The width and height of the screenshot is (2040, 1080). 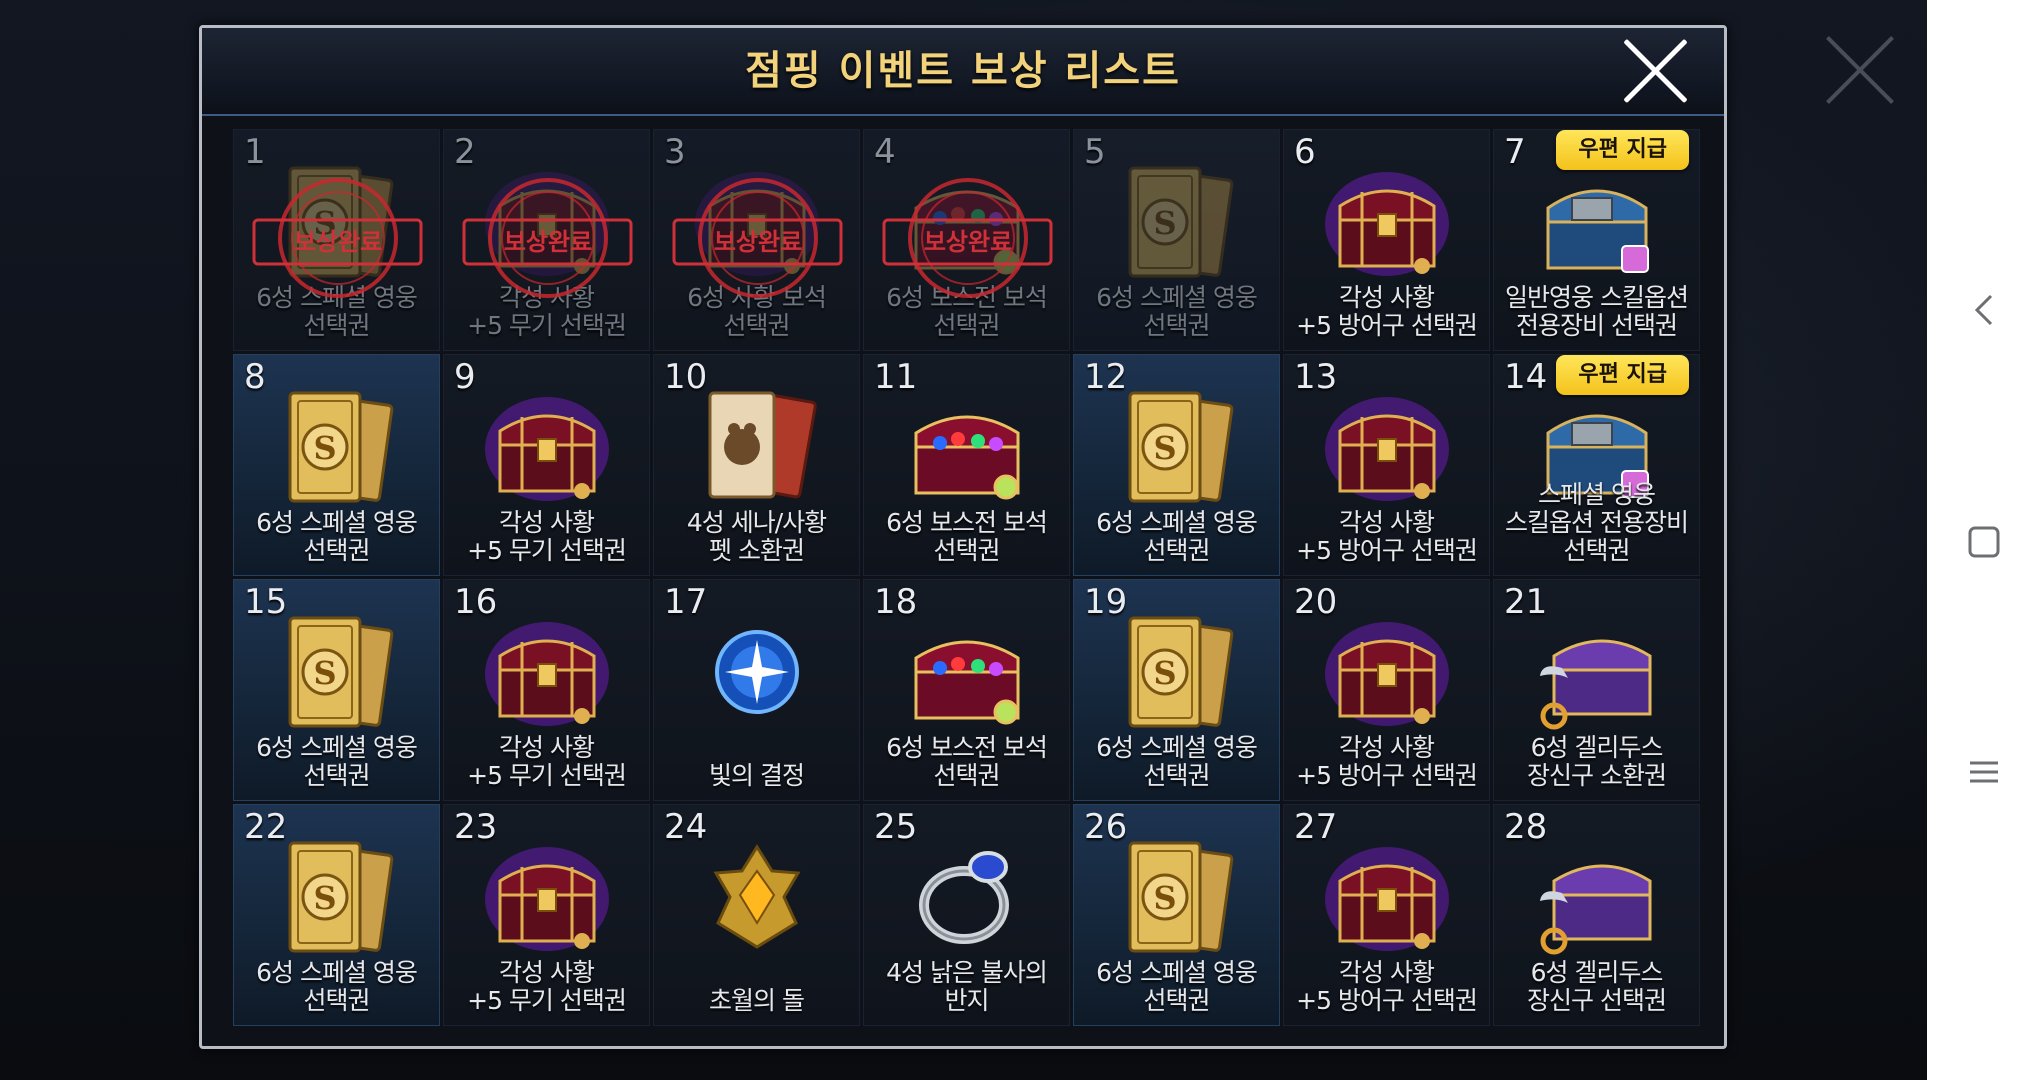 What do you see at coordinates (757, 672) in the screenshot?
I see `light-crystal-icon` at bounding box center [757, 672].